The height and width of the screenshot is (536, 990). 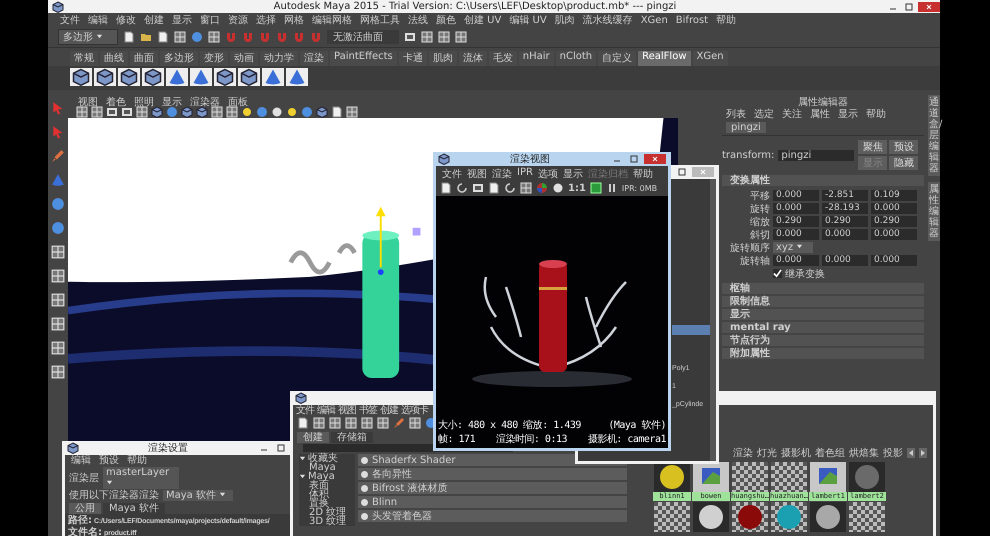 What do you see at coordinates (548, 173) in the screenshot?
I see `menu-item: 选项` at bounding box center [548, 173].